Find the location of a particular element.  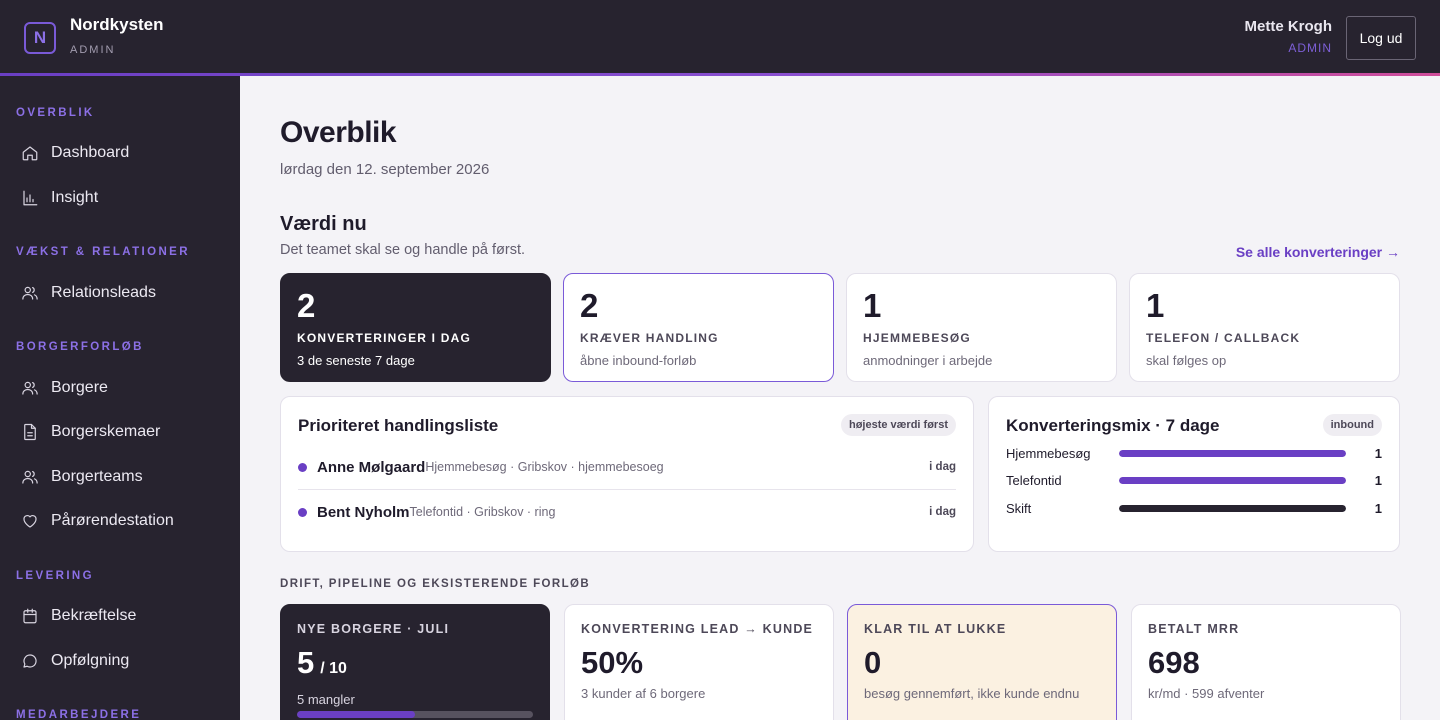

sidebar-item-label: Insight is located at coordinates (75, 197).